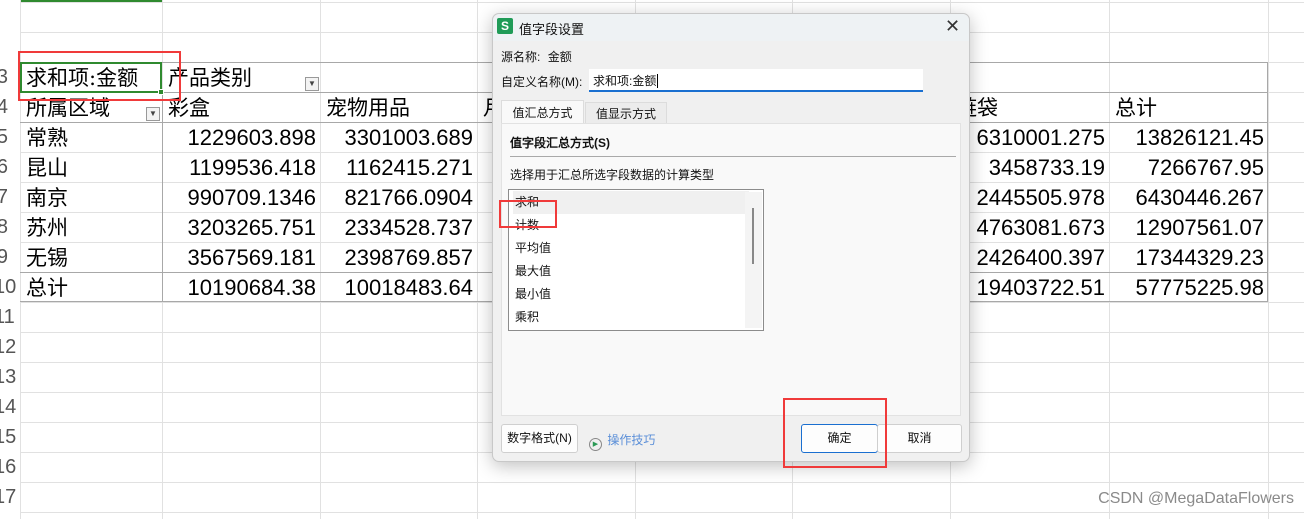  What do you see at coordinates (8, 467) in the screenshot?
I see `row-number: 16` at bounding box center [8, 467].